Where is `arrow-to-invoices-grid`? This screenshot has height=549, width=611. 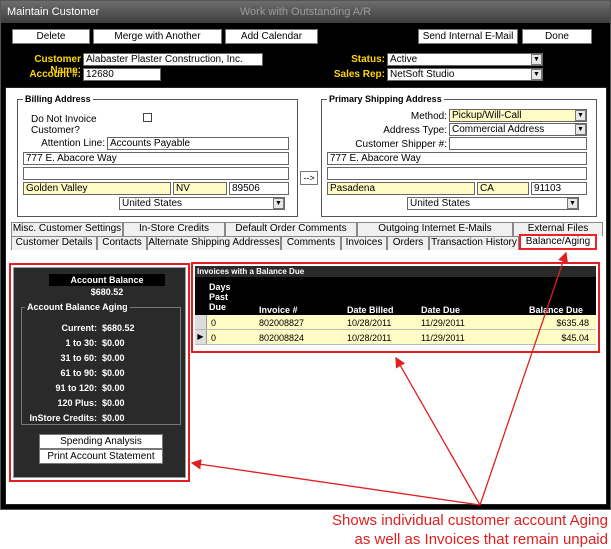 arrow-to-invoices-grid is located at coordinates (438, 431).